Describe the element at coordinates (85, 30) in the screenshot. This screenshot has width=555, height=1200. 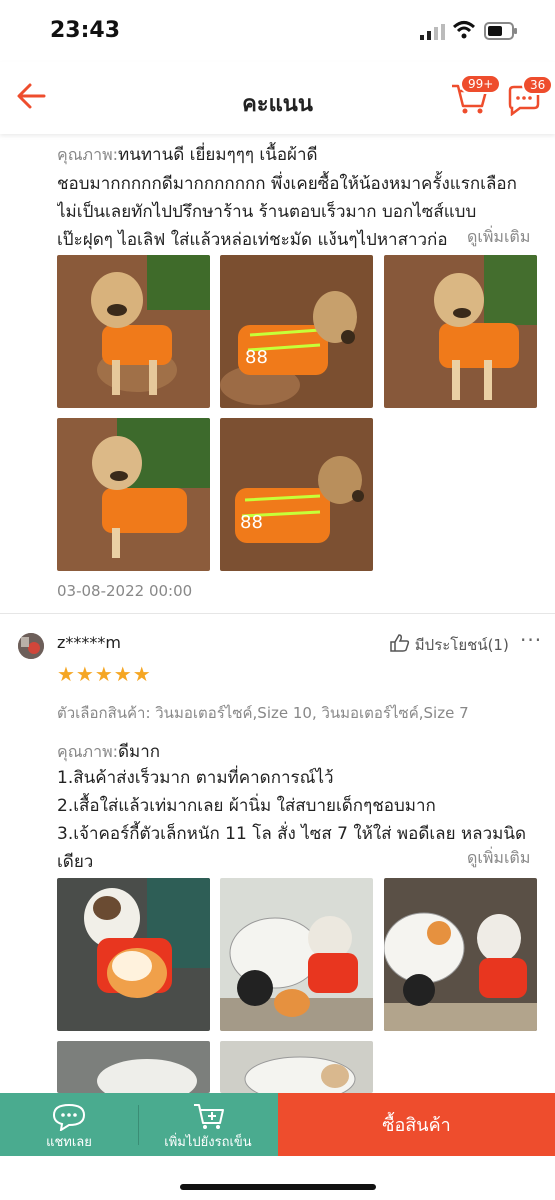
I see `status-time: 23:43` at that location.